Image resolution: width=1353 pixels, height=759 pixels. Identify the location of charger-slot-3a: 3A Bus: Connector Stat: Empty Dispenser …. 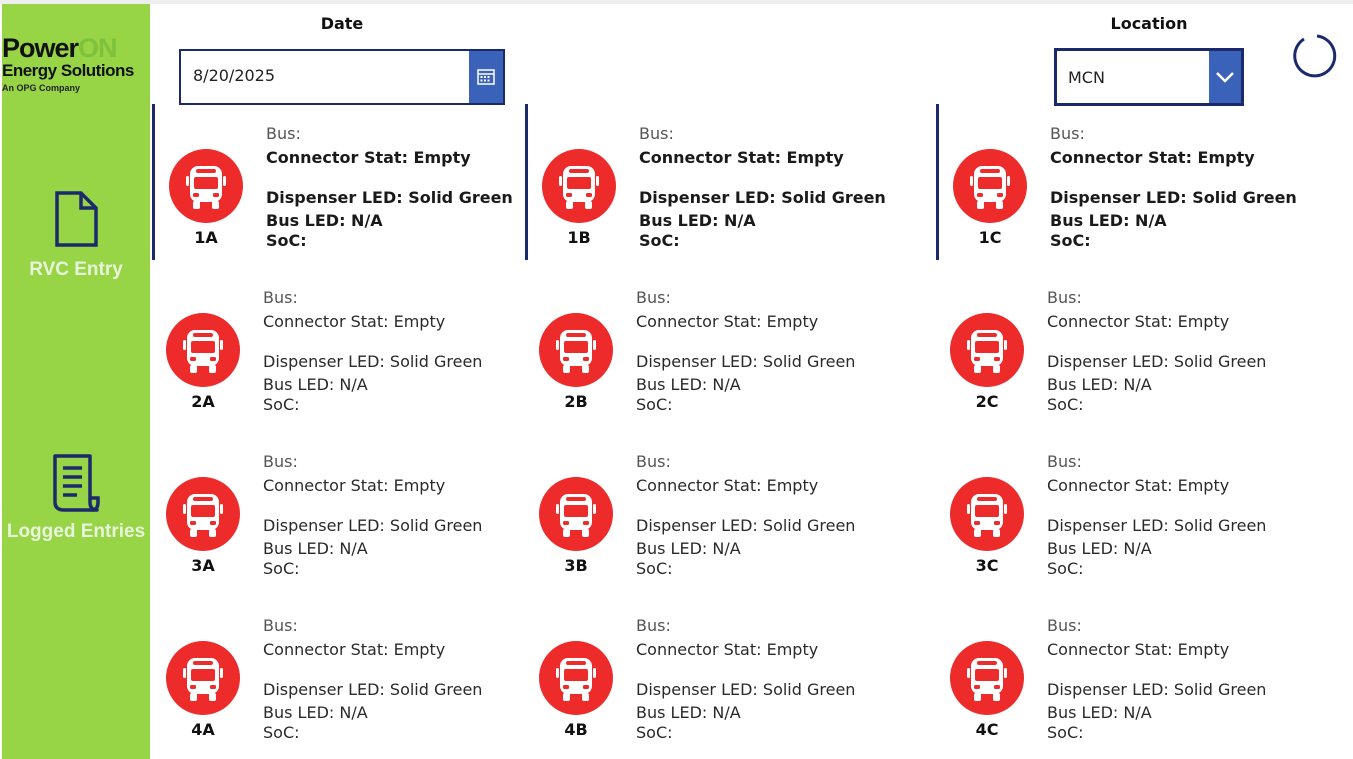
(337, 510).